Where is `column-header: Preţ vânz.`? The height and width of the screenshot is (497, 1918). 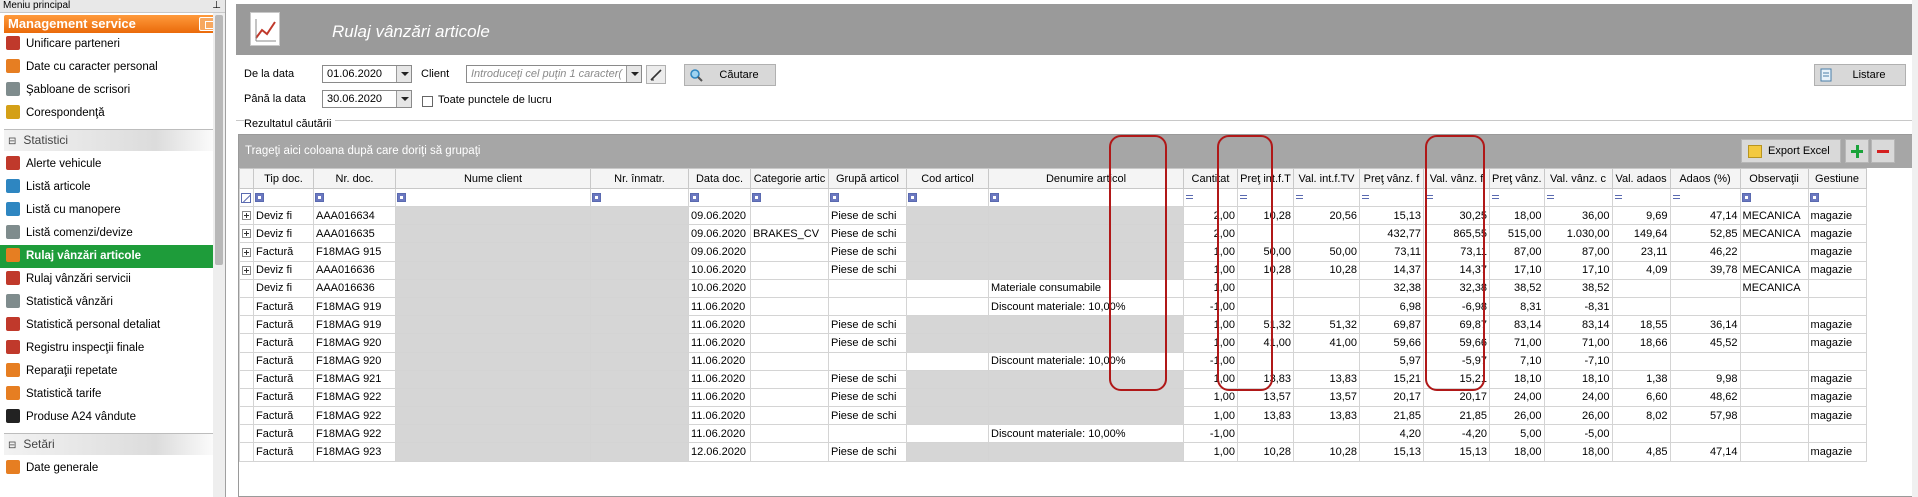
column-header: Preţ vânz. is located at coordinates (1517, 178).